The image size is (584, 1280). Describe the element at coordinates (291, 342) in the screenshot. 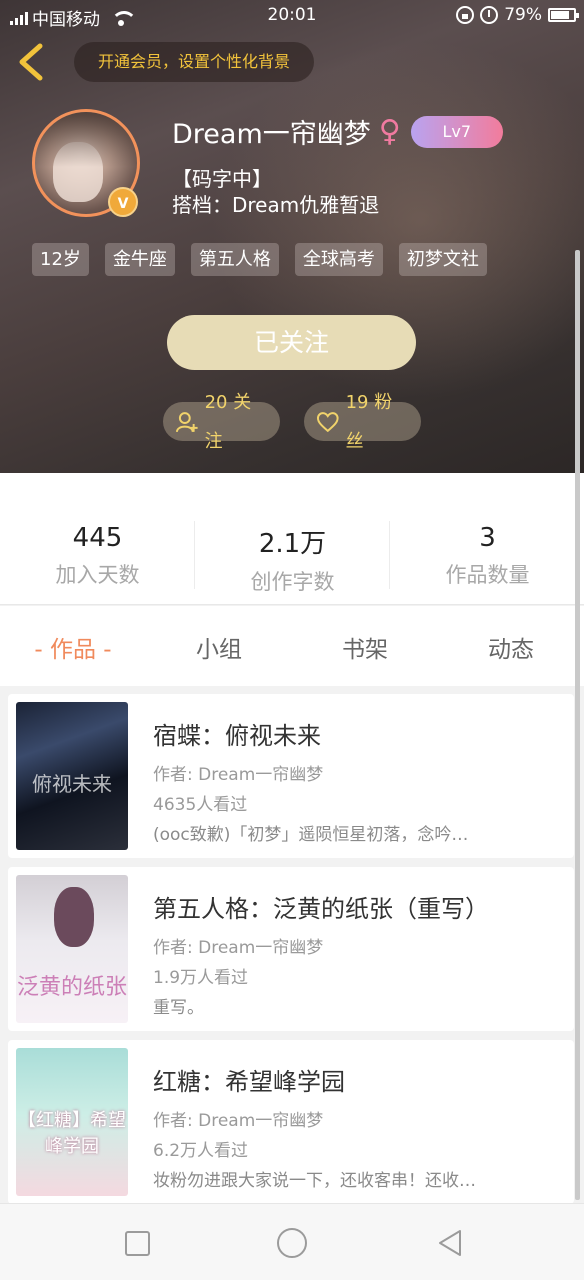

I see `follow-button: 已关注` at that location.